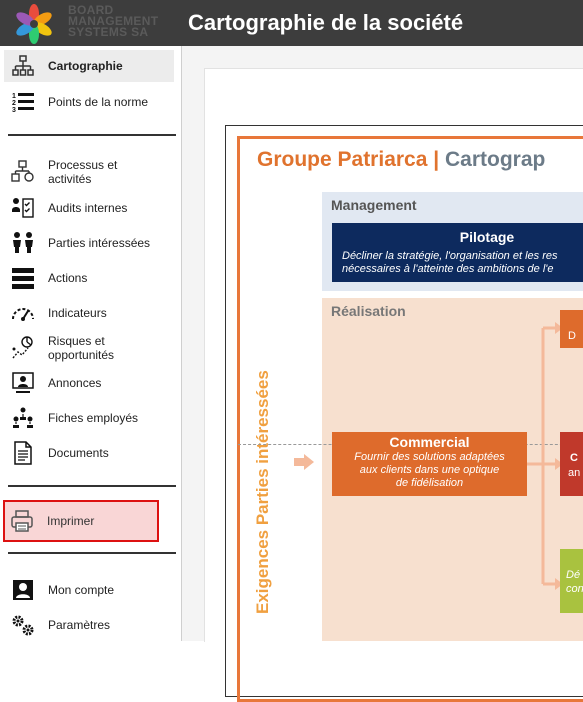  Describe the element at coordinates (14, 110) in the screenshot. I see `svg-text: 3` at that location.